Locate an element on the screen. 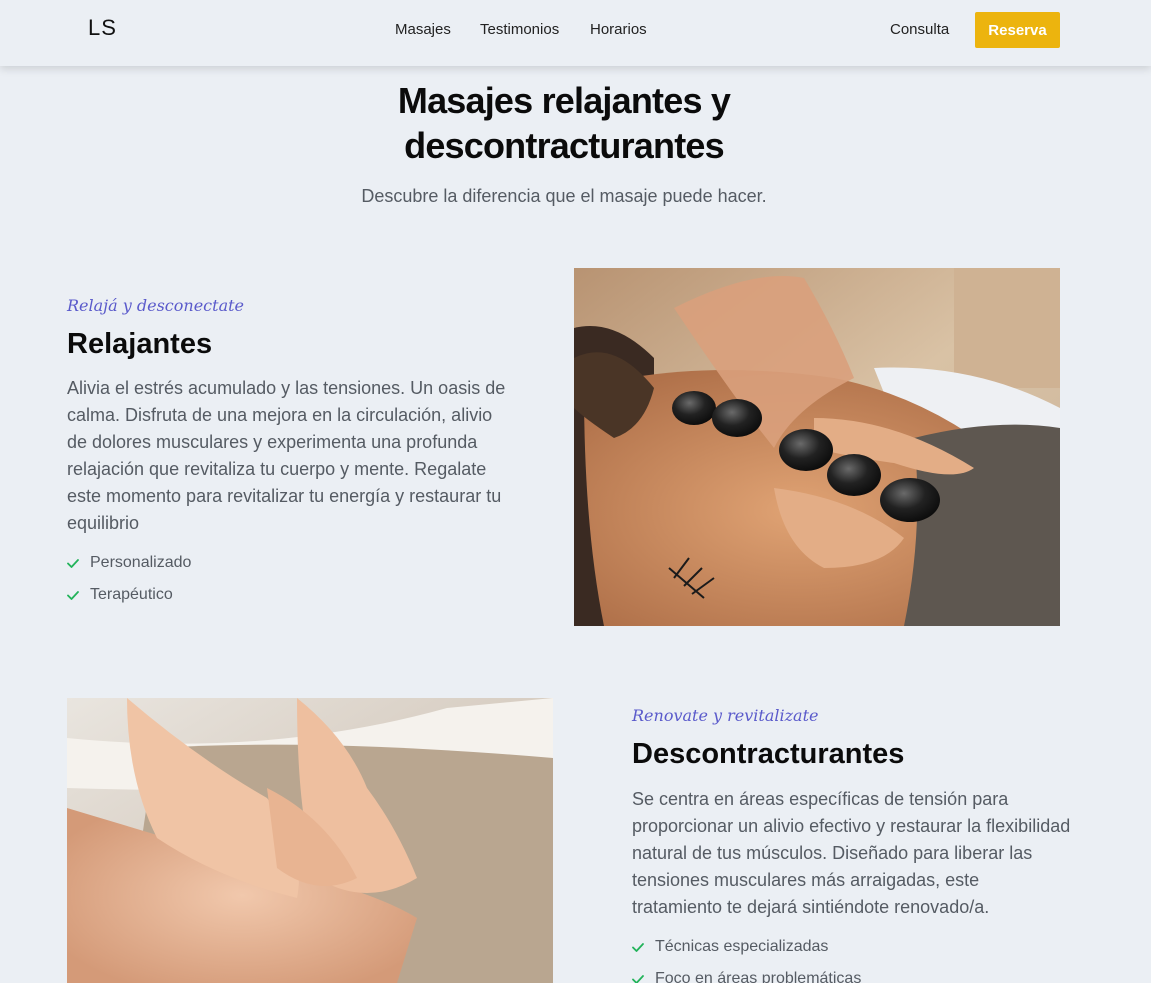 The image size is (1151, 983). feature-label: Personalizado is located at coordinates (141, 562).